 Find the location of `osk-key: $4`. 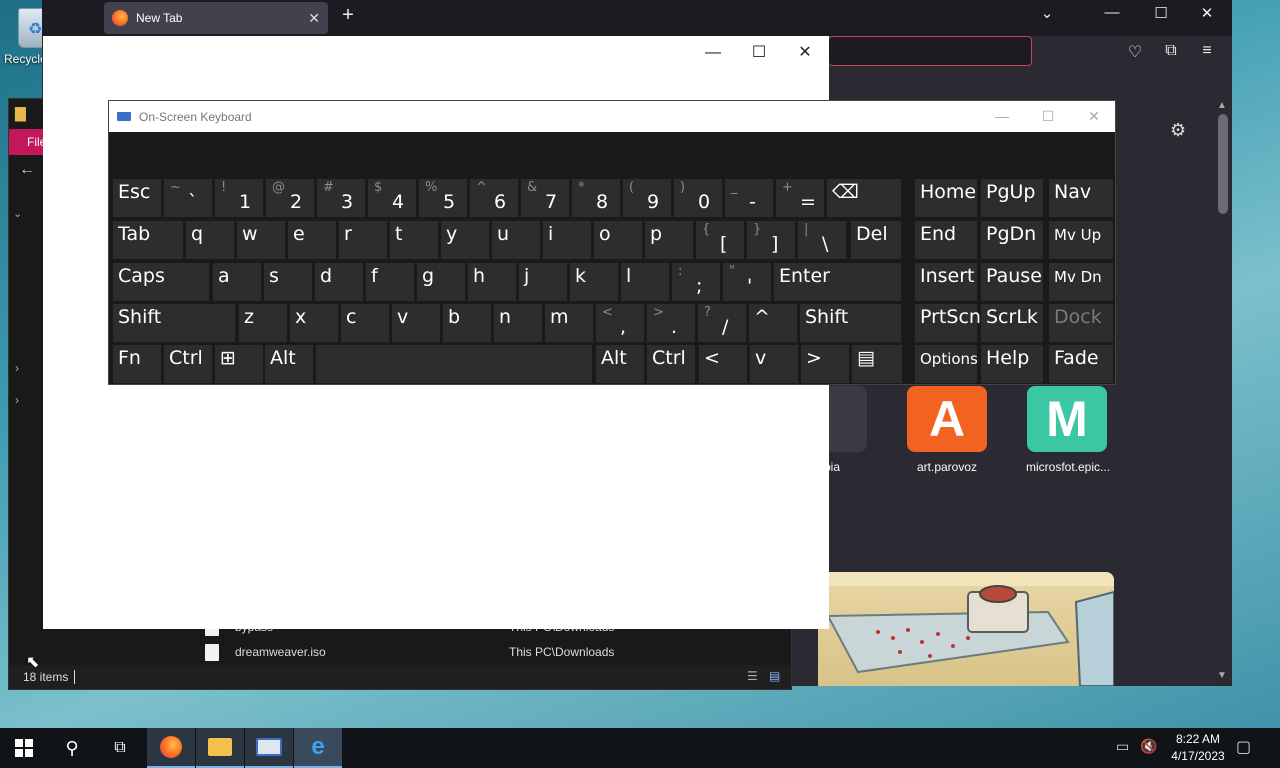

osk-key: $4 is located at coordinates (392, 198).